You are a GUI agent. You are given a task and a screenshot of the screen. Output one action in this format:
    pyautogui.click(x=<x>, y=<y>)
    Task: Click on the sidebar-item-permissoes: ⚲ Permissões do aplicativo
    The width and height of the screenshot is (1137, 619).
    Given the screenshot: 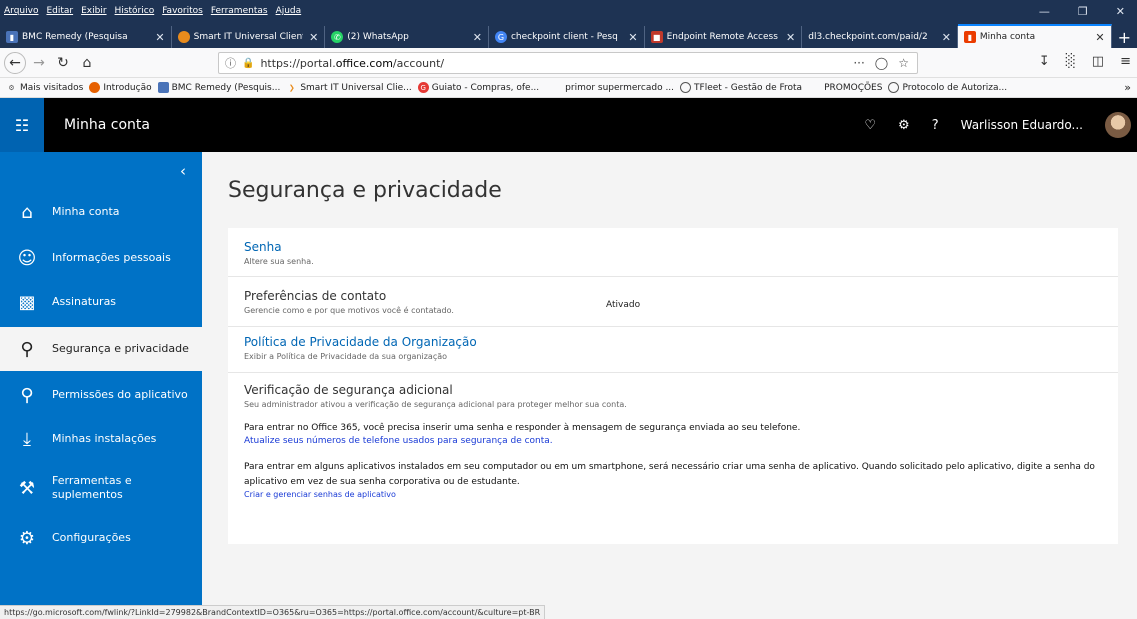 What is the action you would take?
    pyautogui.click(x=101, y=395)
    